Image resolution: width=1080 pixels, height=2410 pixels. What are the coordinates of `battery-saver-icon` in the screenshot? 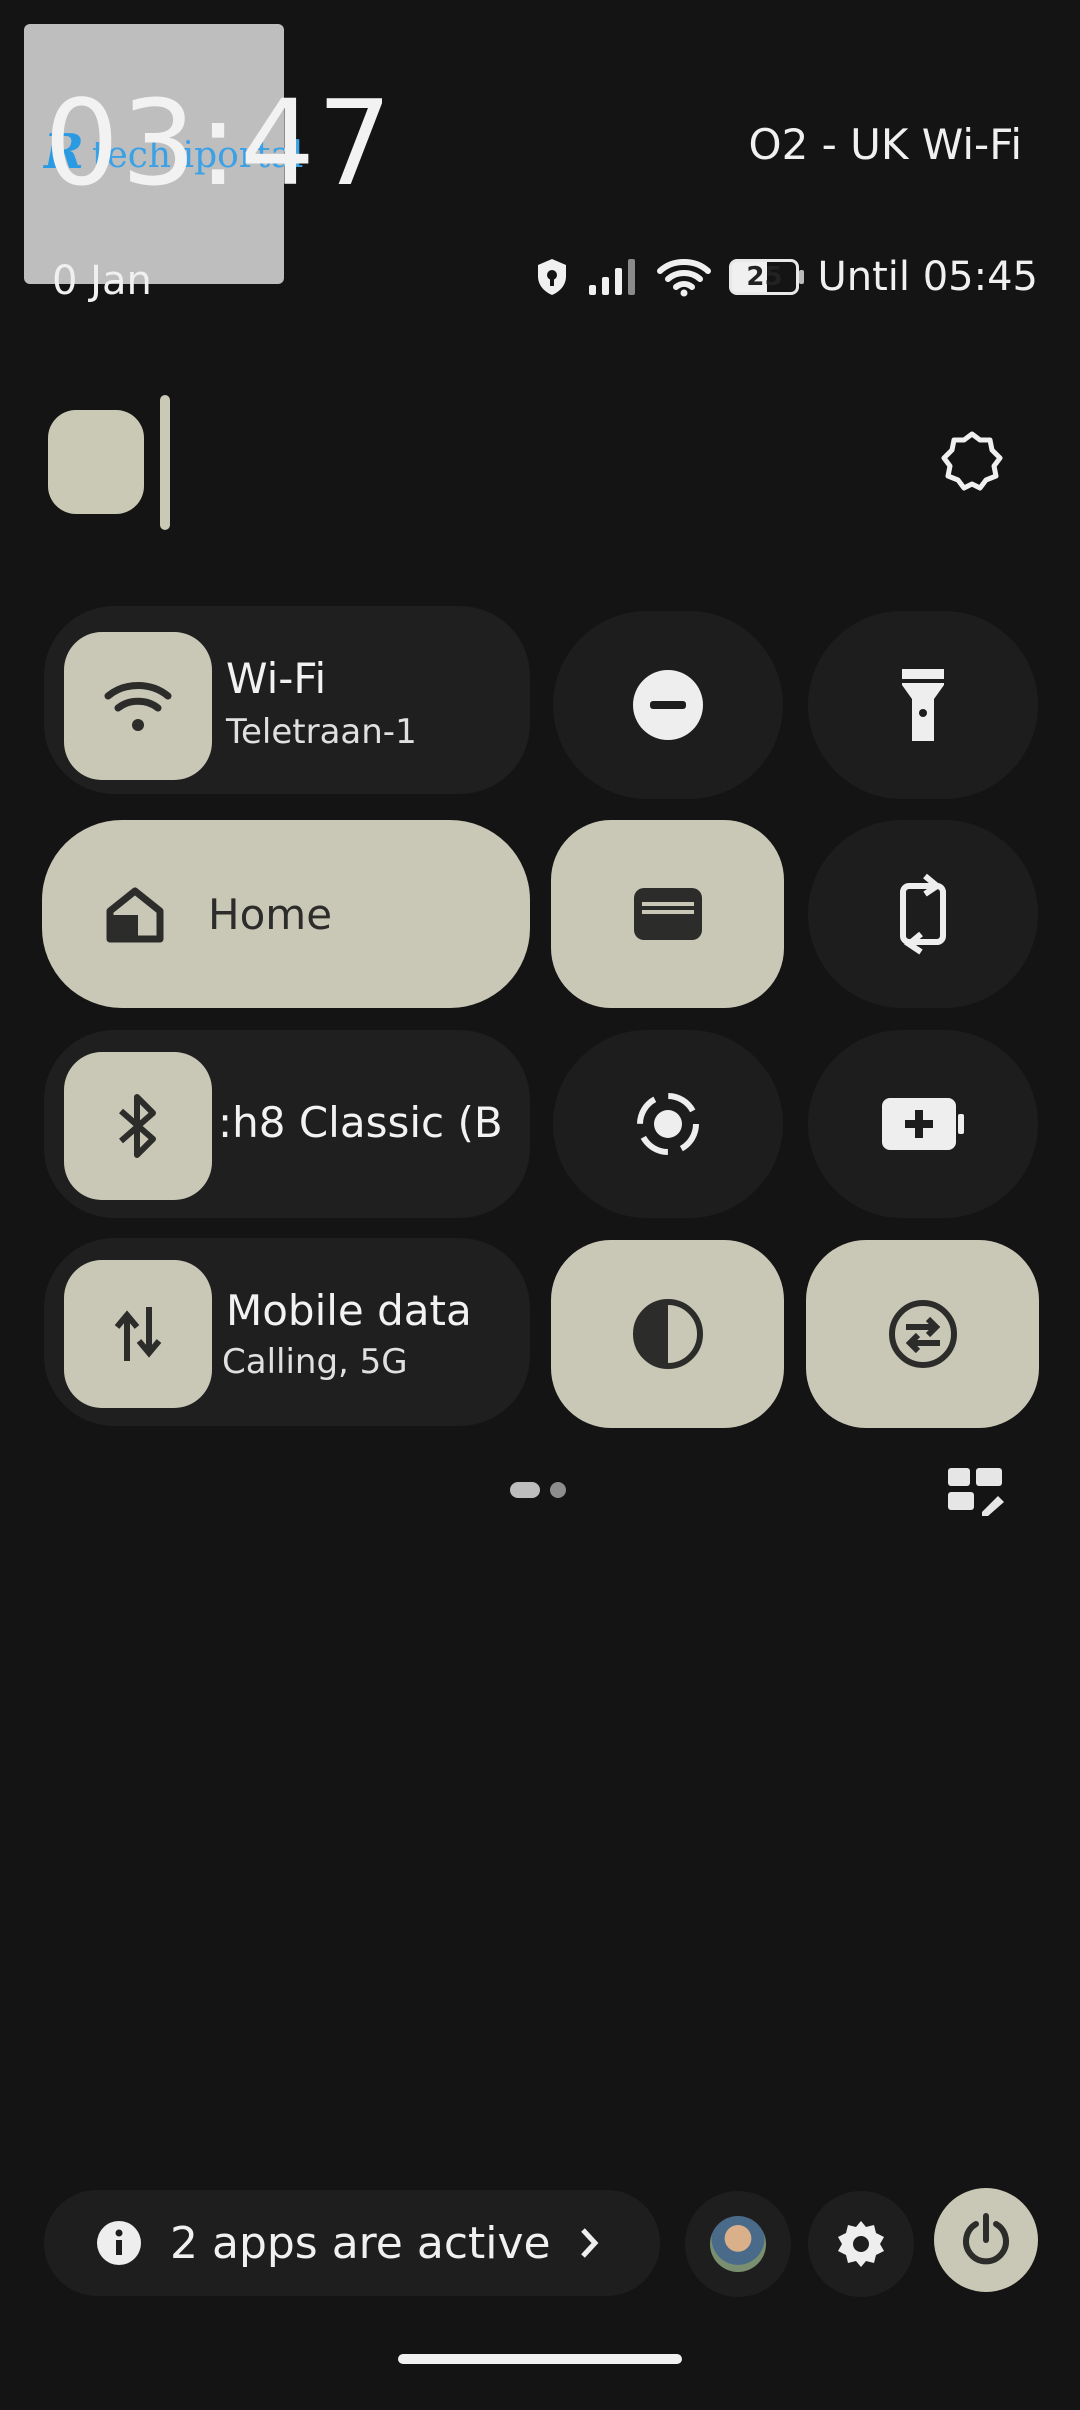 It's located at (923, 1124).